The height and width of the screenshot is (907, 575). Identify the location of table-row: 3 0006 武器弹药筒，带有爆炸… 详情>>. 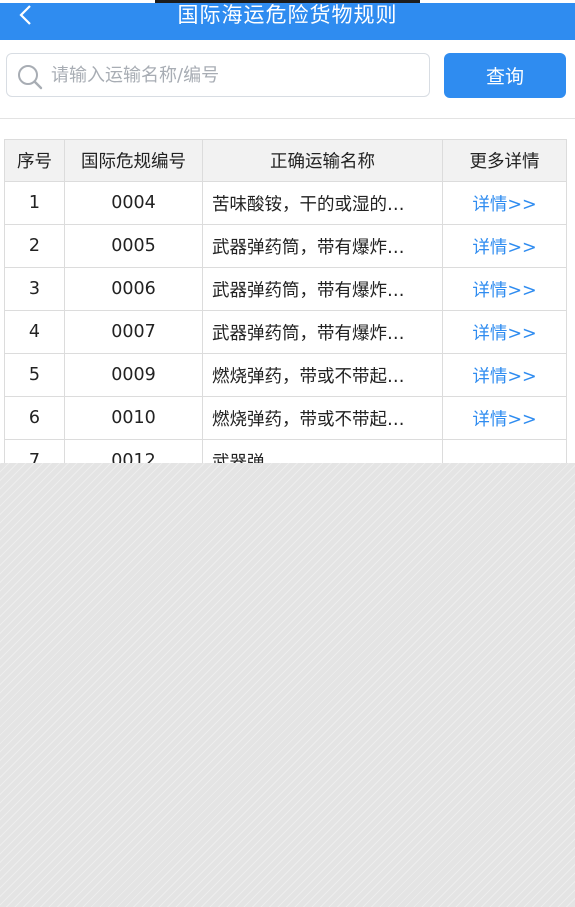
(285, 289).